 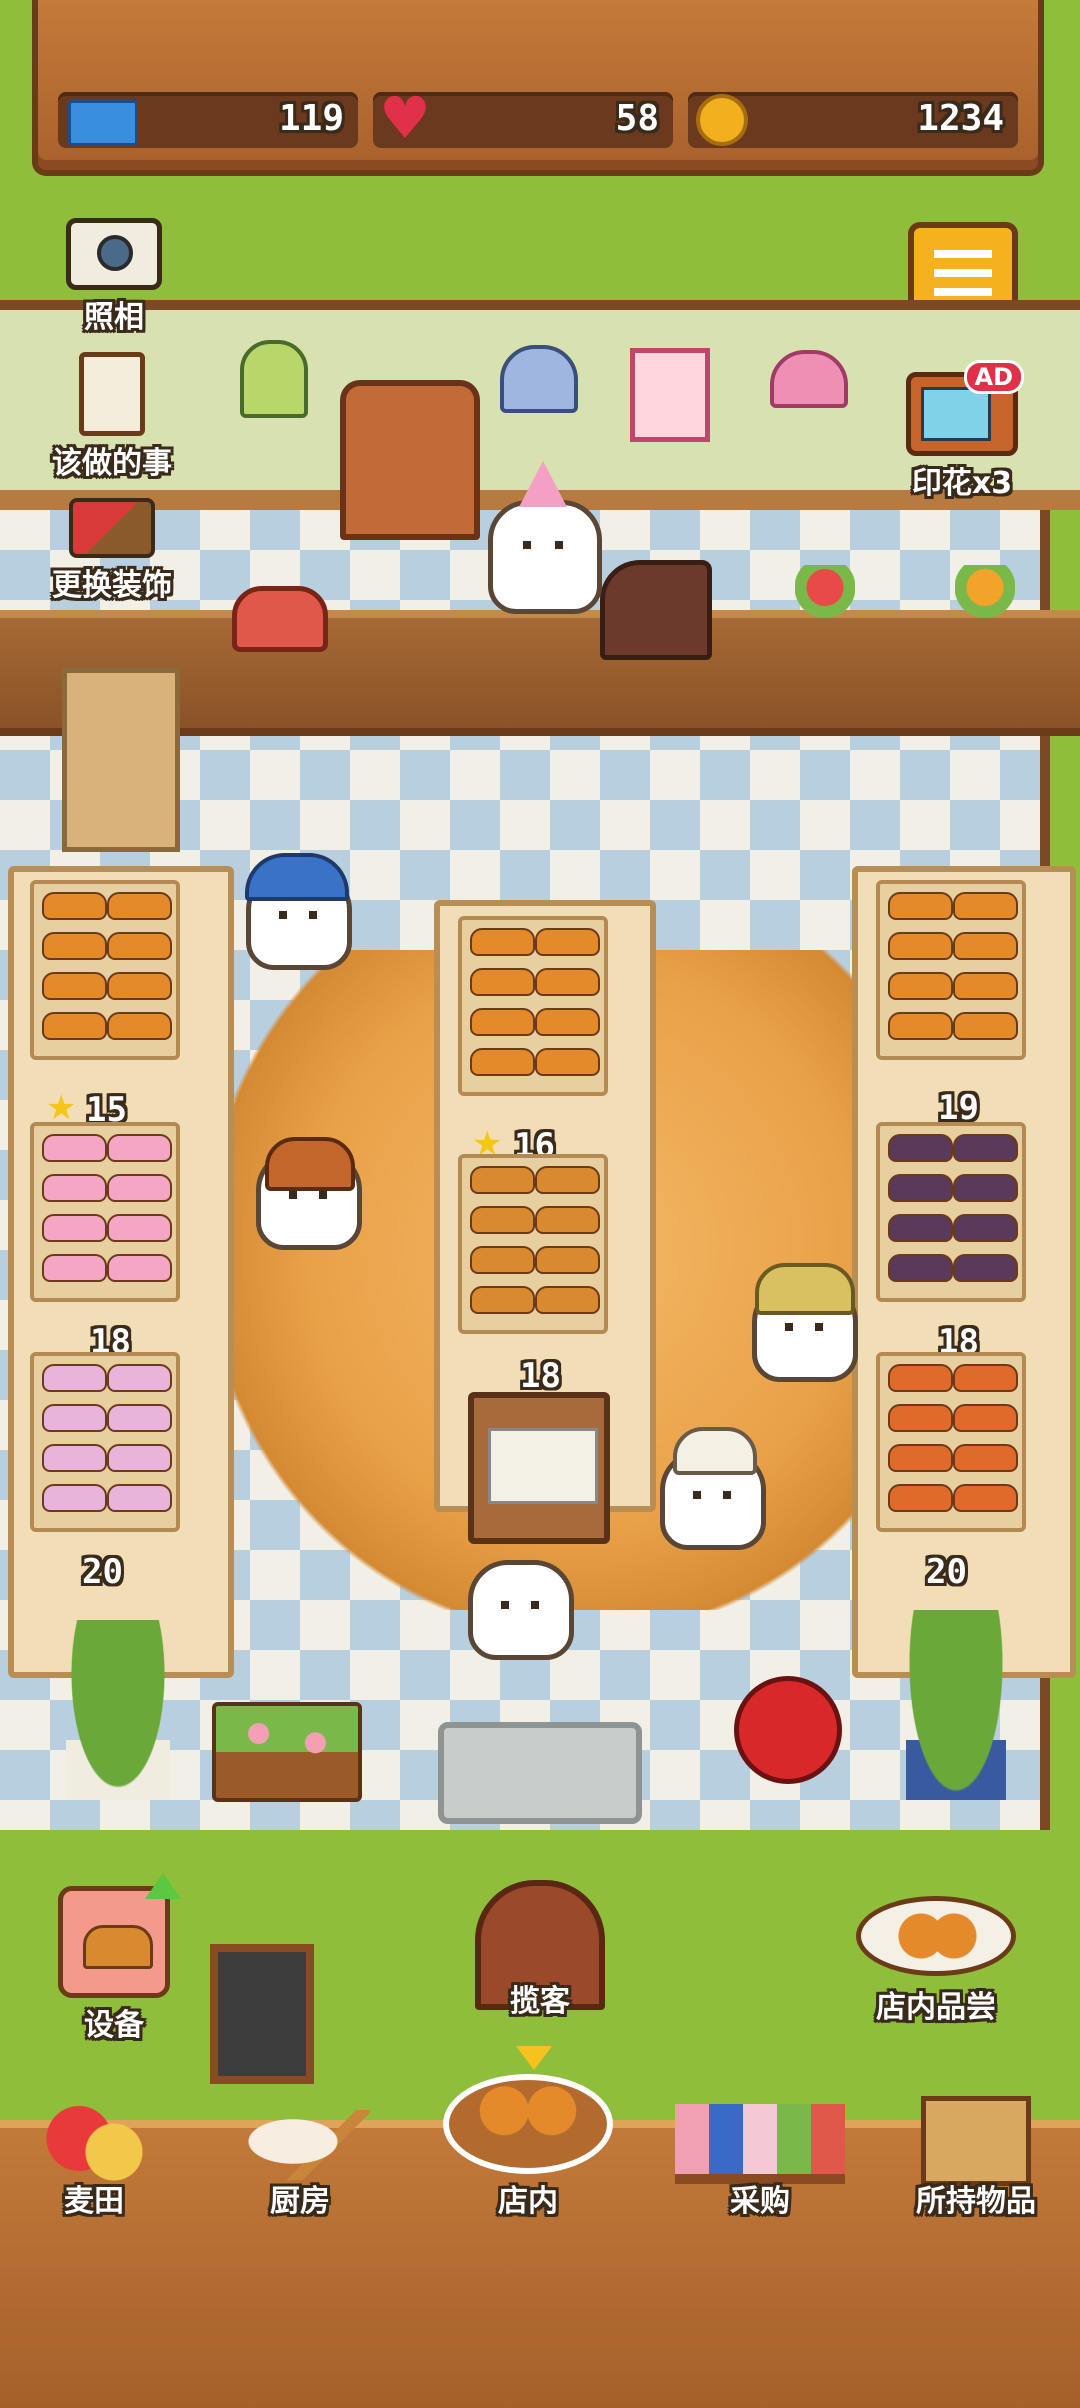 I want to click on ticket-icon, so click(x=103, y=123).